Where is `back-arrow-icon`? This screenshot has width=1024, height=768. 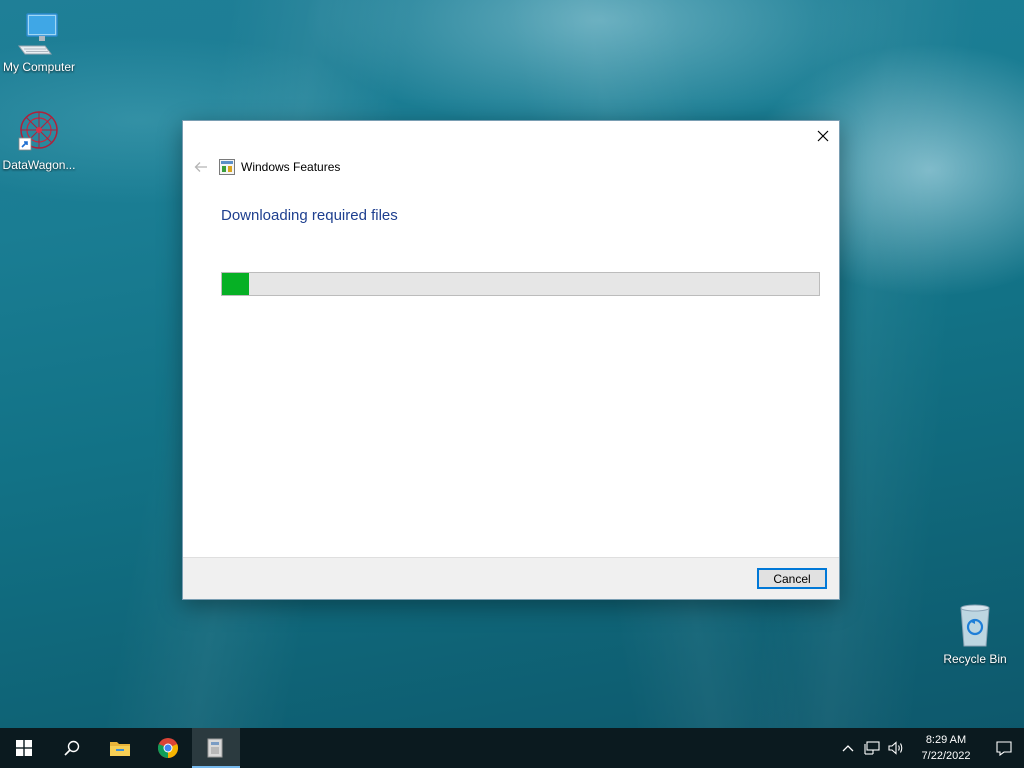
back-arrow-icon is located at coordinates (200, 167).